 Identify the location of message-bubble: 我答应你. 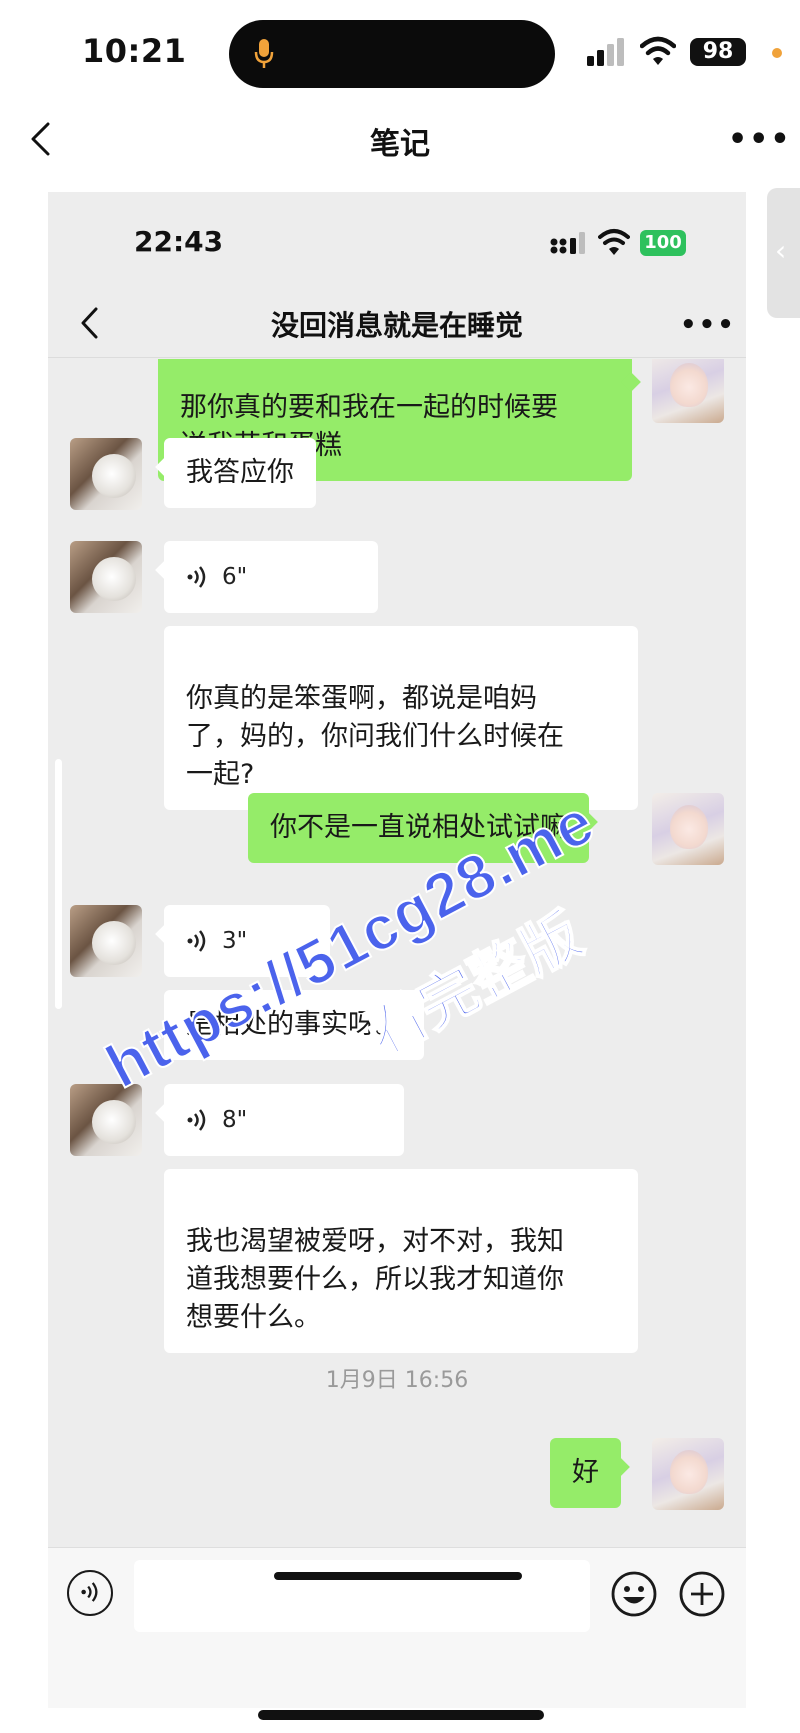
(235, 473).